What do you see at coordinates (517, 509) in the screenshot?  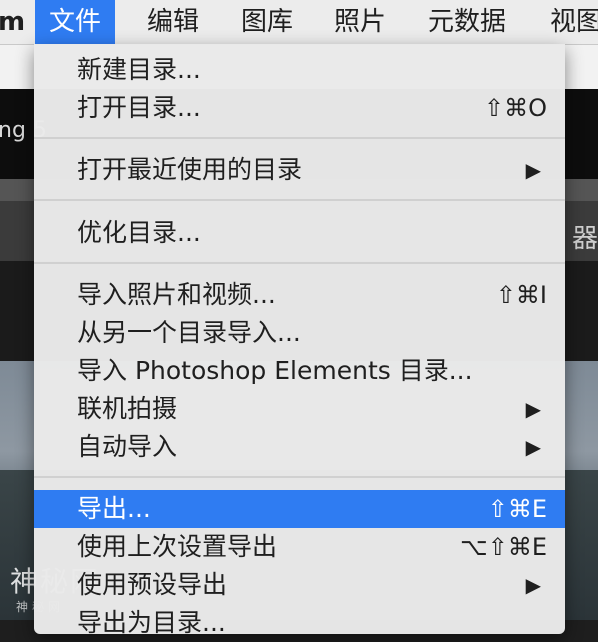 I see `shortcut-label: ⇧⌘E` at bounding box center [517, 509].